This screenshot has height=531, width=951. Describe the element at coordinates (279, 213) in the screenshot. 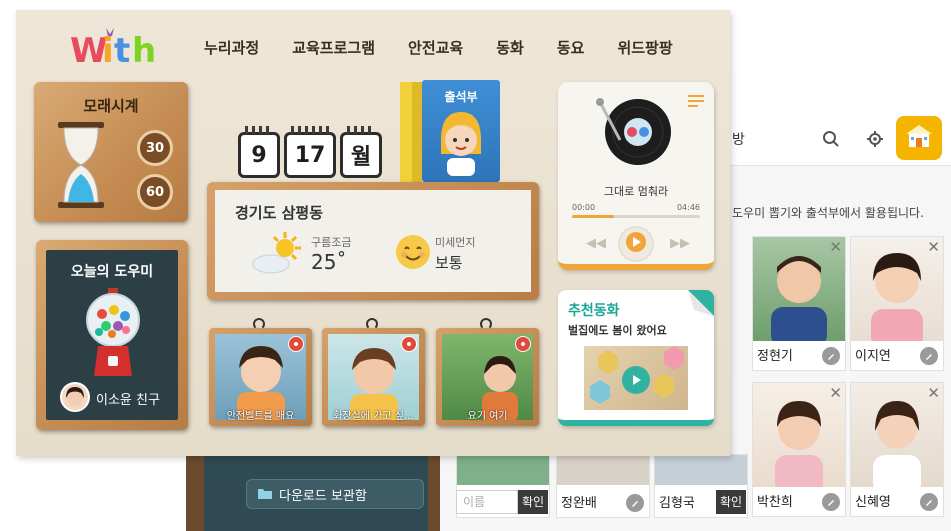

I see `location-label: 경기도 삼평동` at that location.